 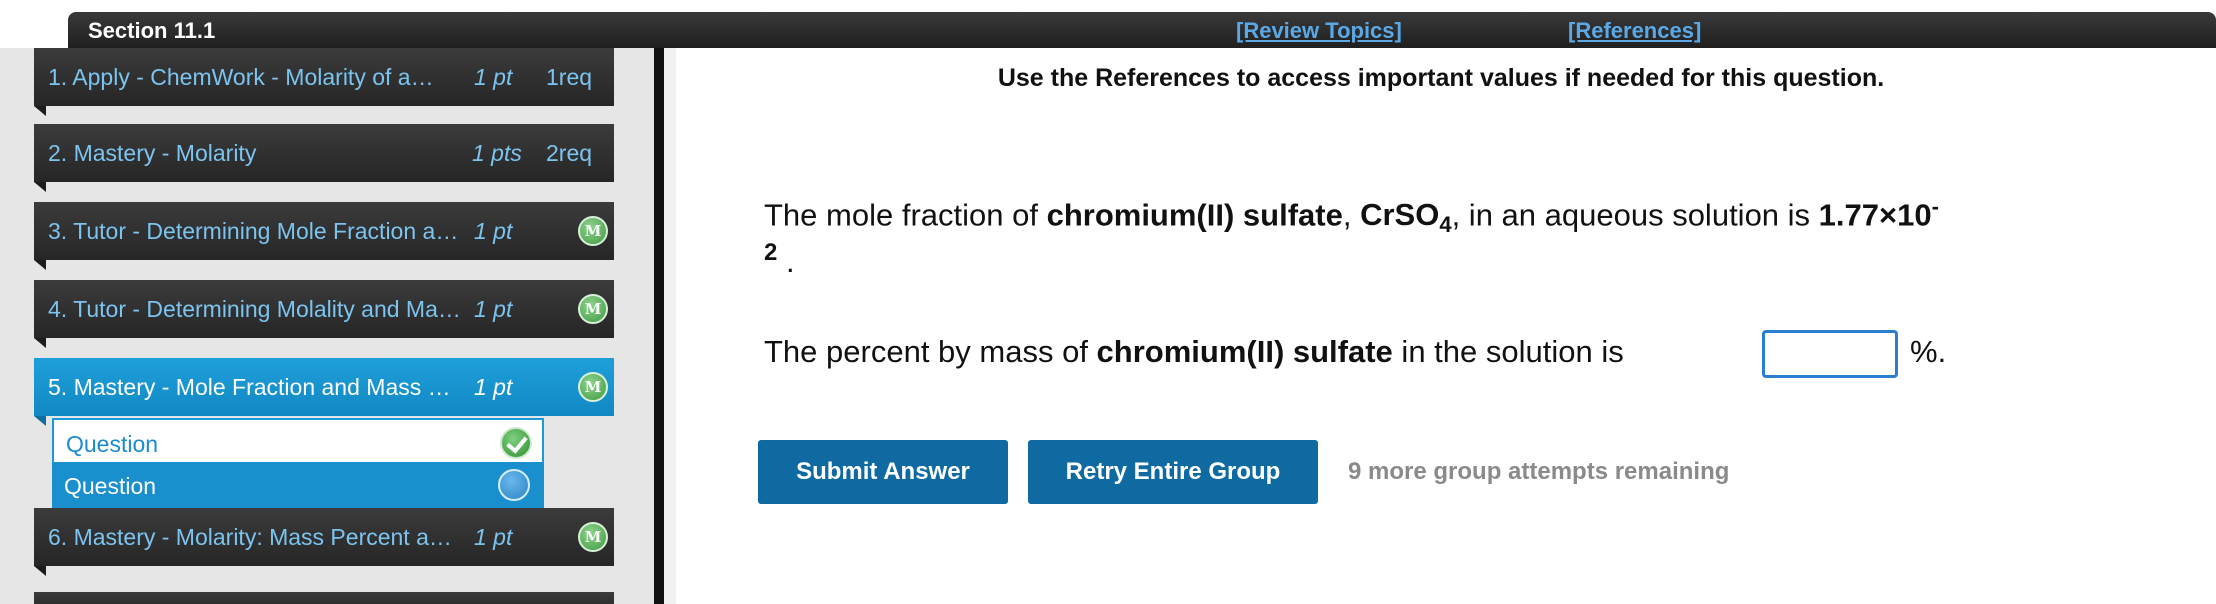 What do you see at coordinates (1928, 351) in the screenshot?
I see `percent-unit: %.` at bounding box center [1928, 351].